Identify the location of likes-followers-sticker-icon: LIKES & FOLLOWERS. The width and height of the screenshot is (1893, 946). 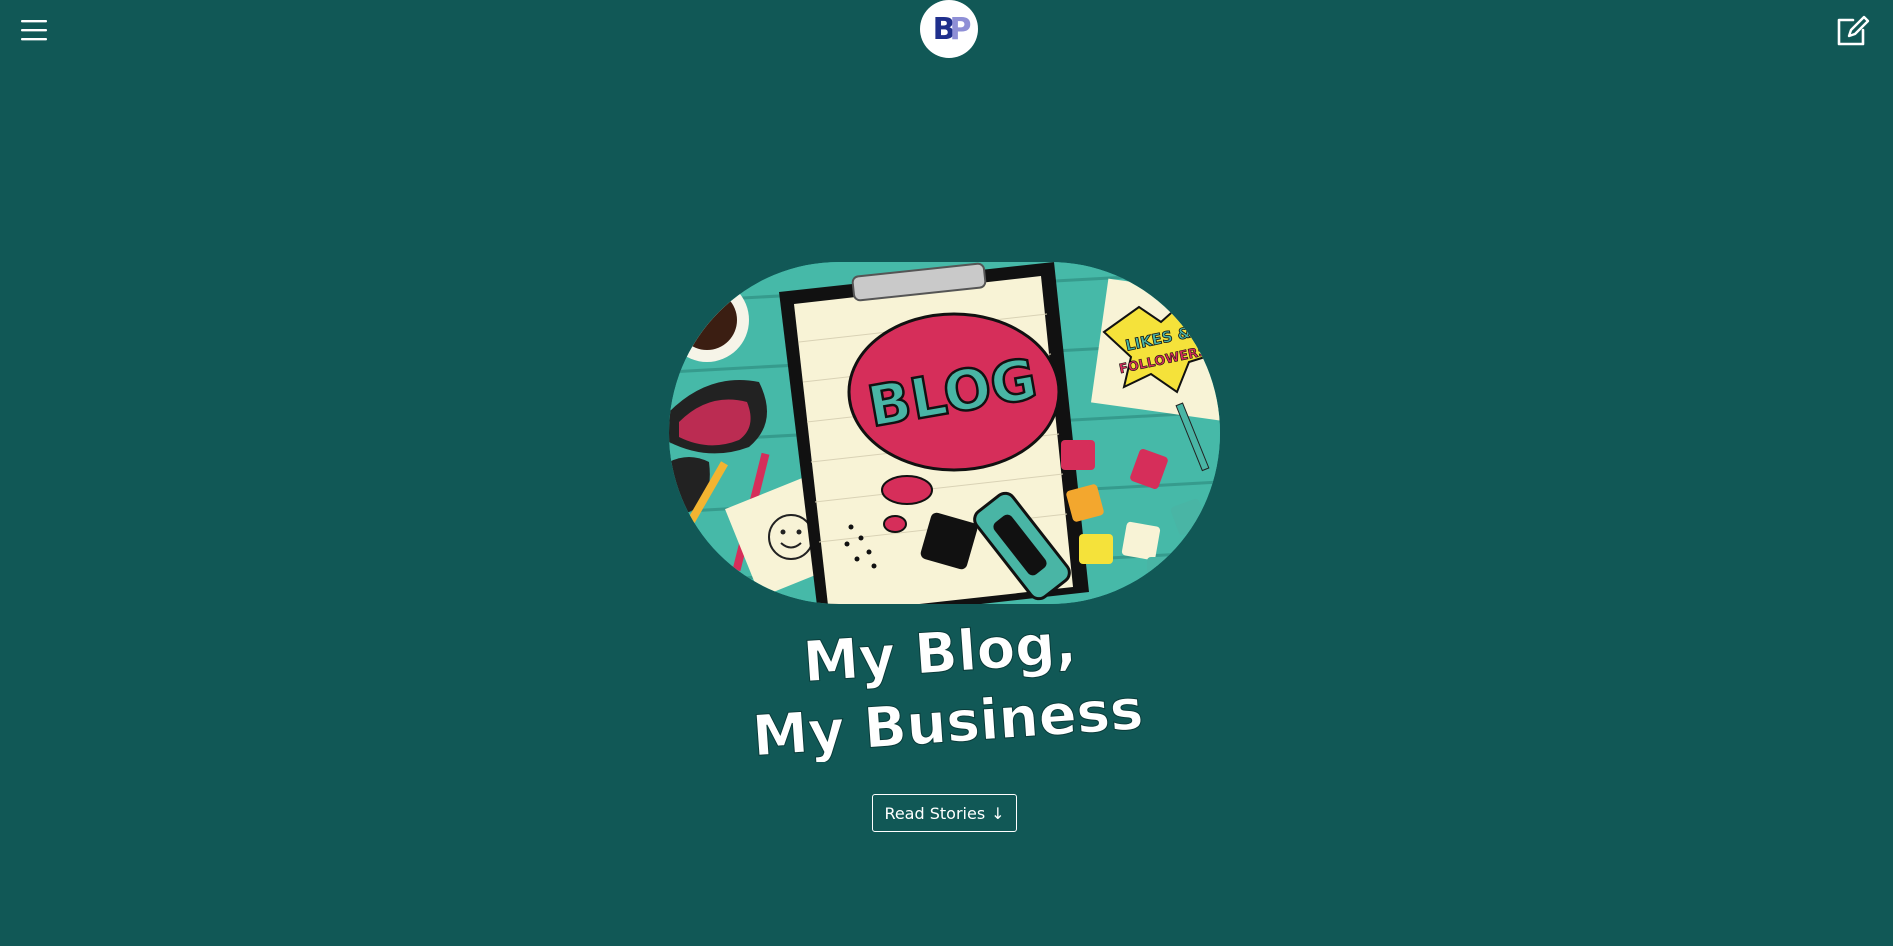
(1155, 349).